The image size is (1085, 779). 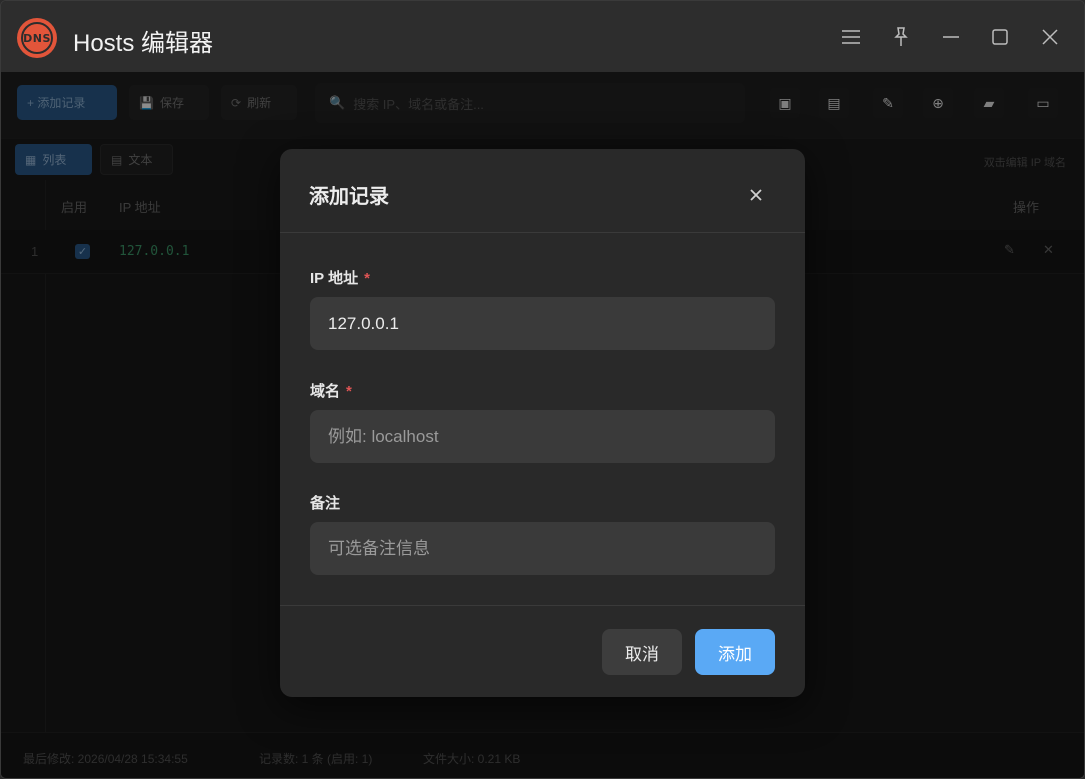 What do you see at coordinates (542, 651) in the screenshot?
I see `dialog-footer: 取消 添加` at bounding box center [542, 651].